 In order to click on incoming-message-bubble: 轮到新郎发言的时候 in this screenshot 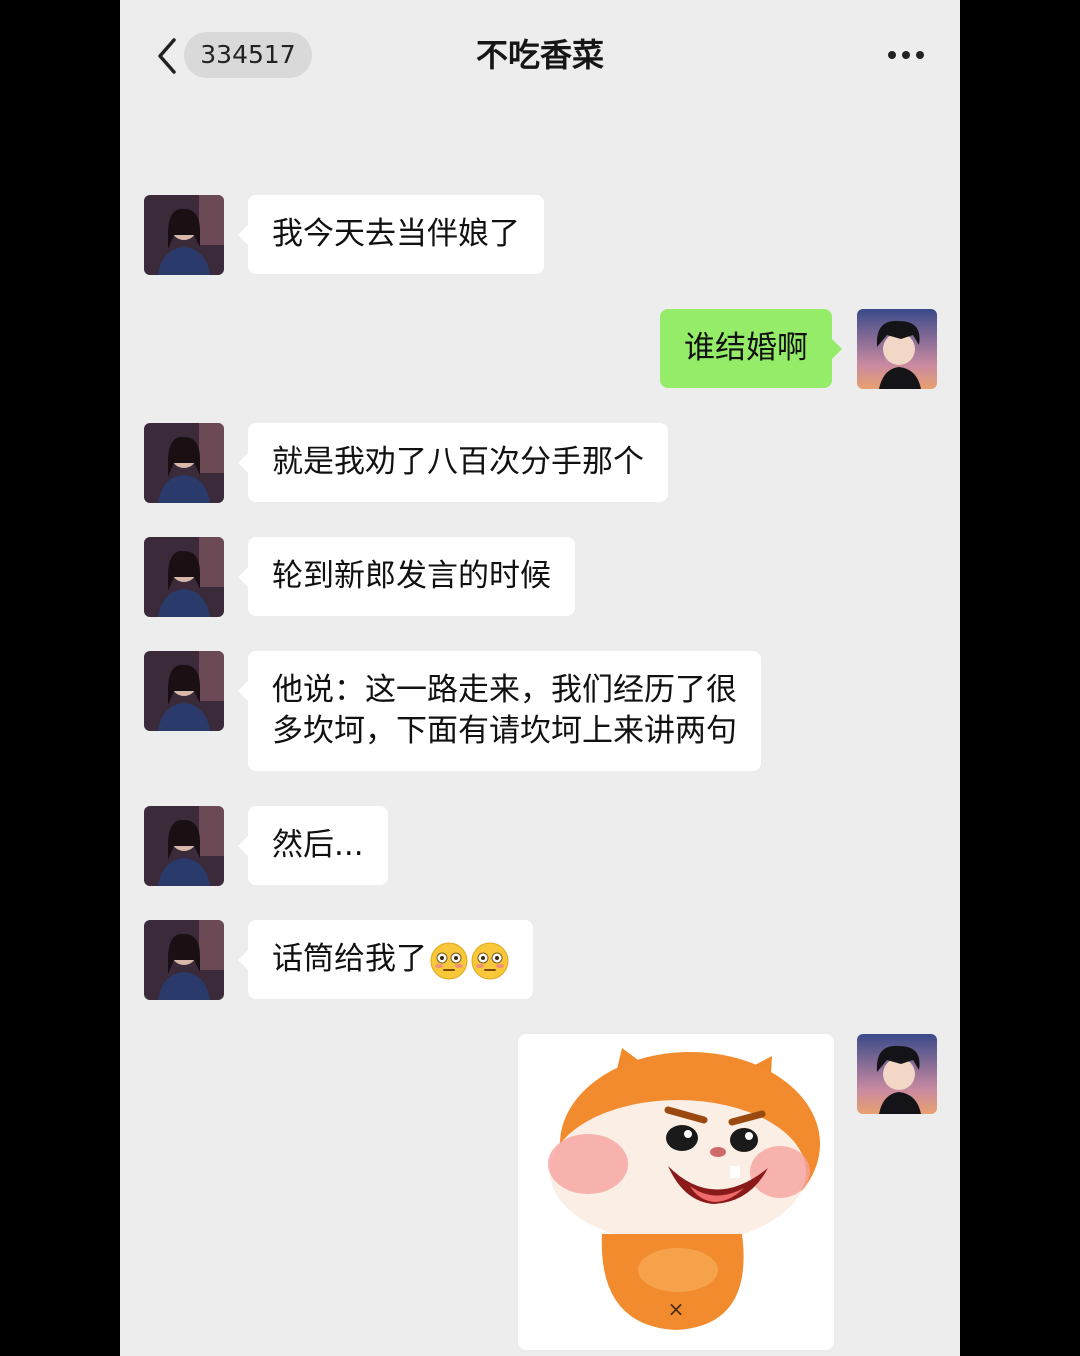, I will do `click(406, 576)`.